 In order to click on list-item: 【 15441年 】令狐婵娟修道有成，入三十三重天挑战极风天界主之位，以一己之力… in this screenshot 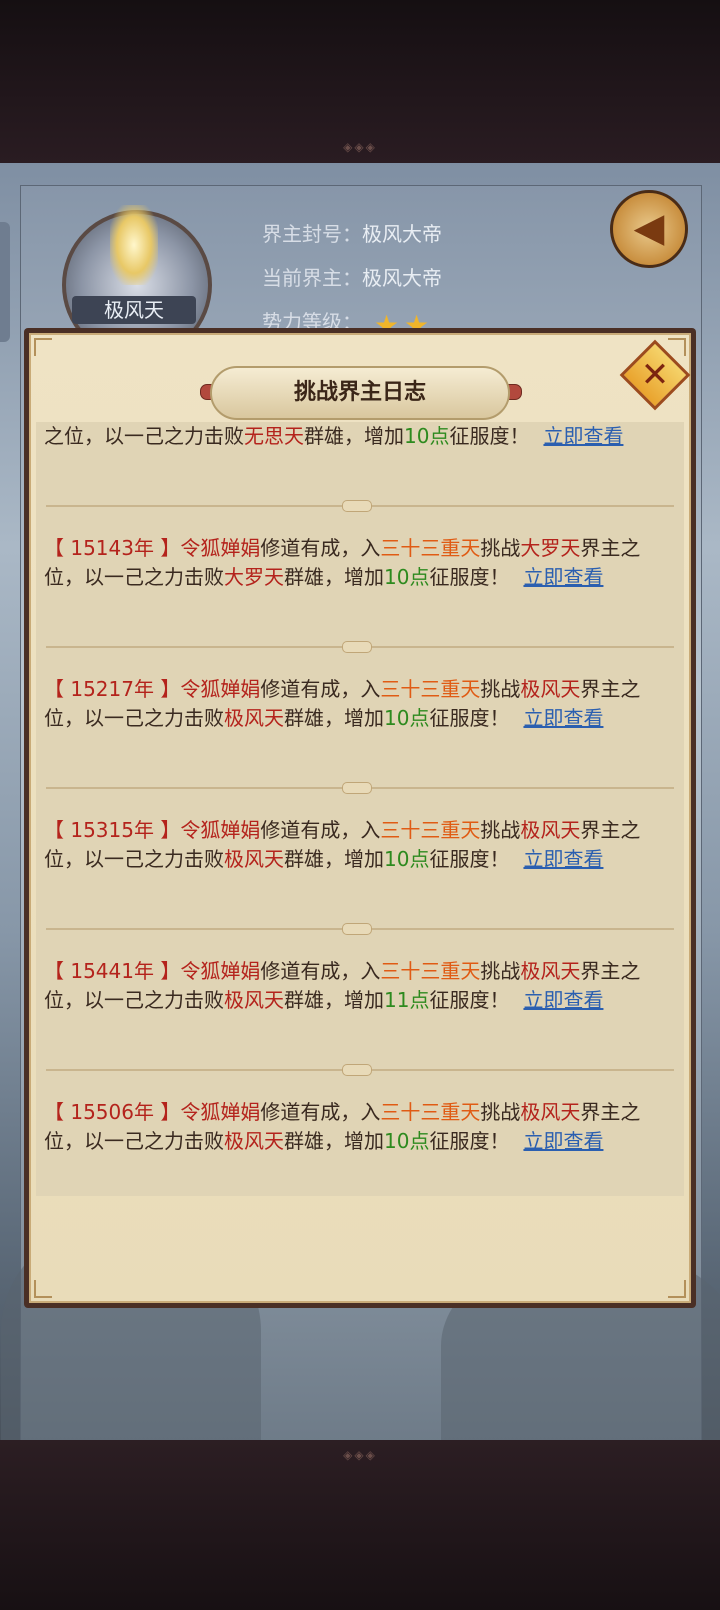, I will do `click(342, 985)`.